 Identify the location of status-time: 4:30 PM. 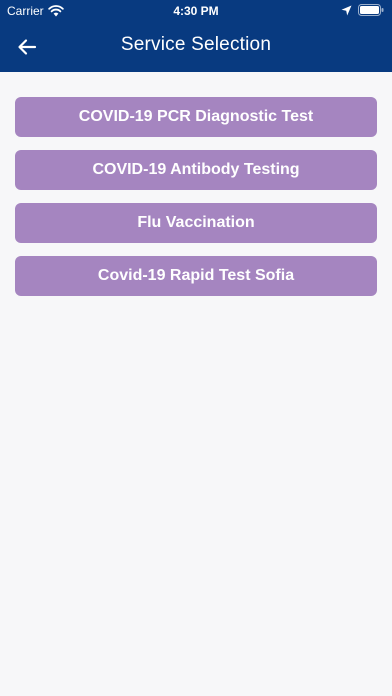
(196, 11).